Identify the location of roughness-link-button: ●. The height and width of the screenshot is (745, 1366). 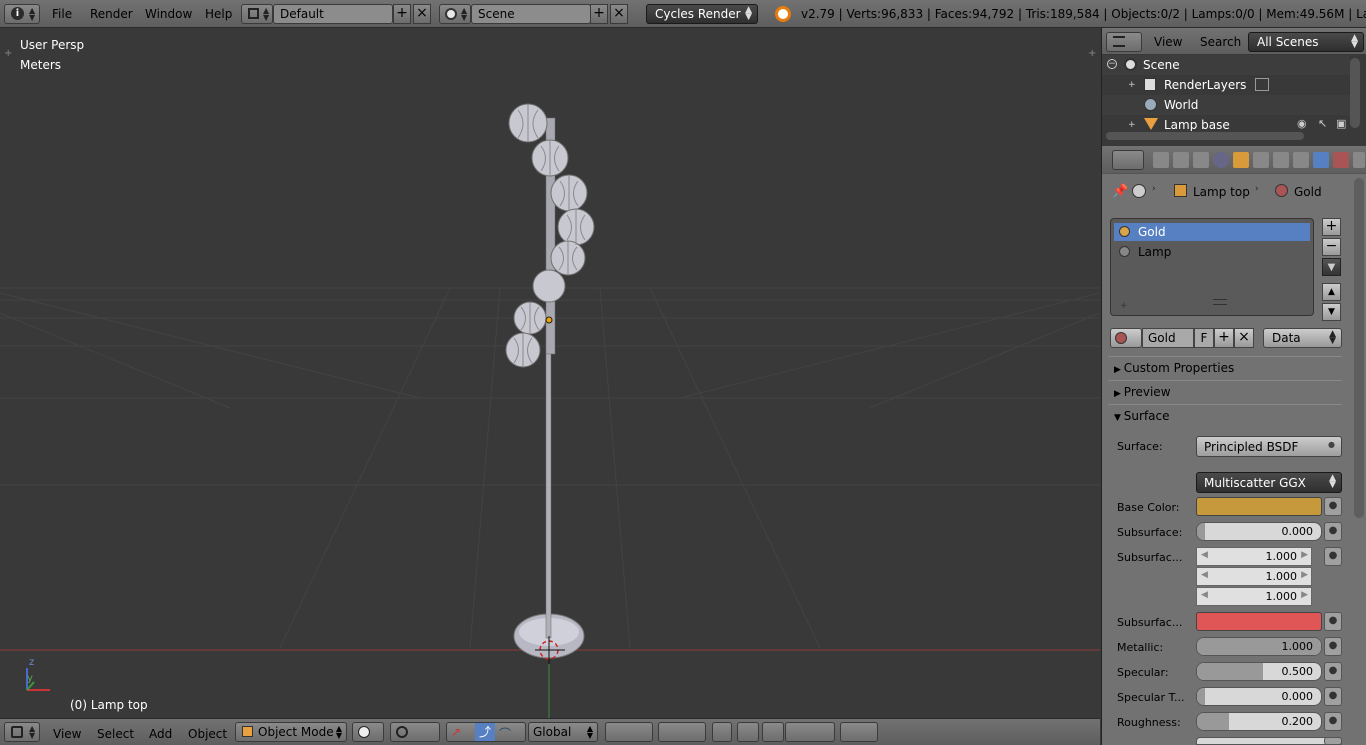
(1333, 721).